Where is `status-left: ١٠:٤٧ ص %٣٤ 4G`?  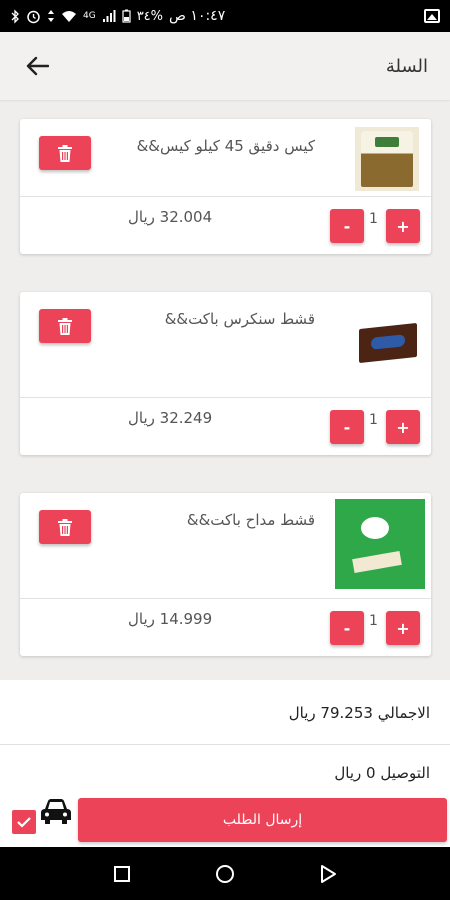
status-left: ١٠:٤٧ ص %٣٤ 4G is located at coordinates (117, 16).